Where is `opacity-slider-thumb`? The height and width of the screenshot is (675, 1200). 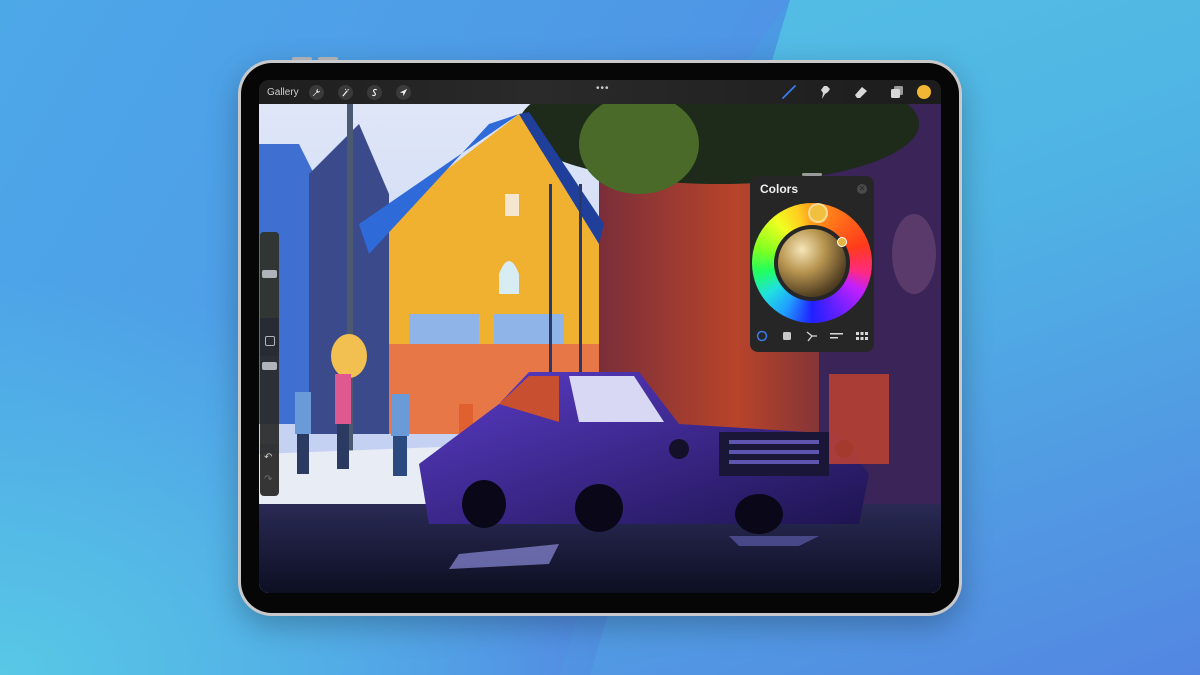
opacity-slider-thumb is located at coordinates (269, 366).